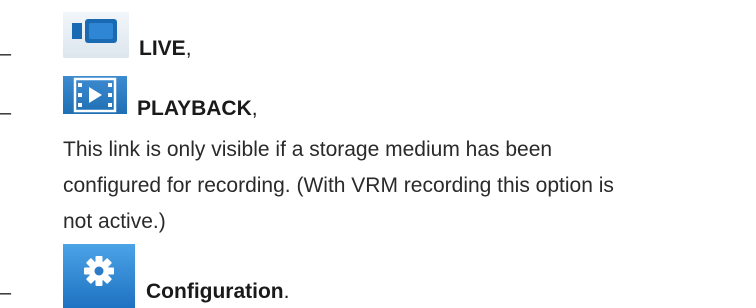  I want to click on live-link-text: LIVE, so click(162, 48).